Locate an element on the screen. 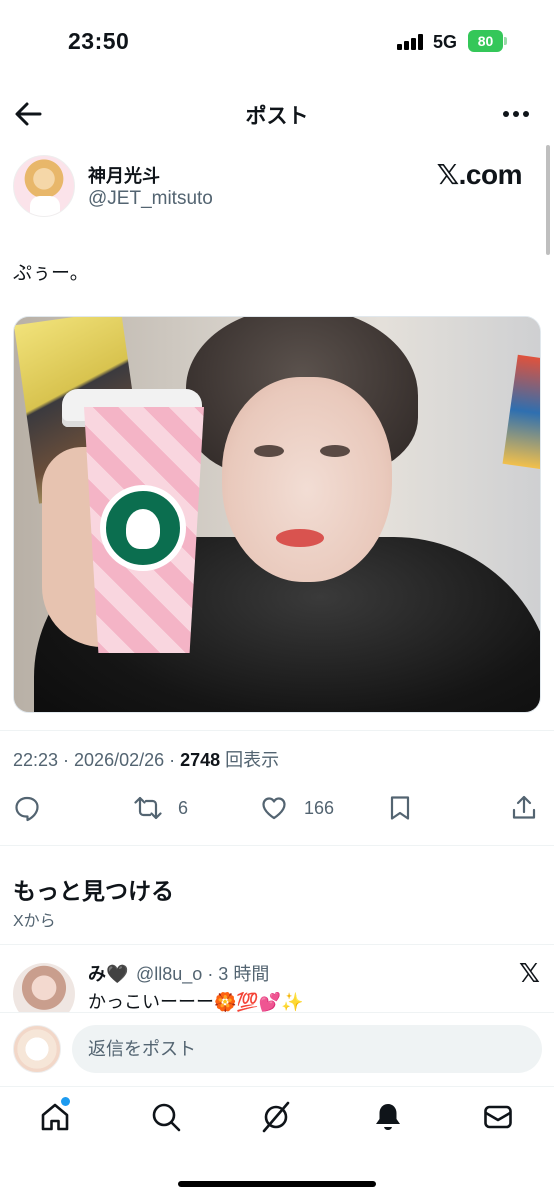 The width and height of the screenshot is (554, 1200). reply-compose-bar is located at coordinates (277, 1048).